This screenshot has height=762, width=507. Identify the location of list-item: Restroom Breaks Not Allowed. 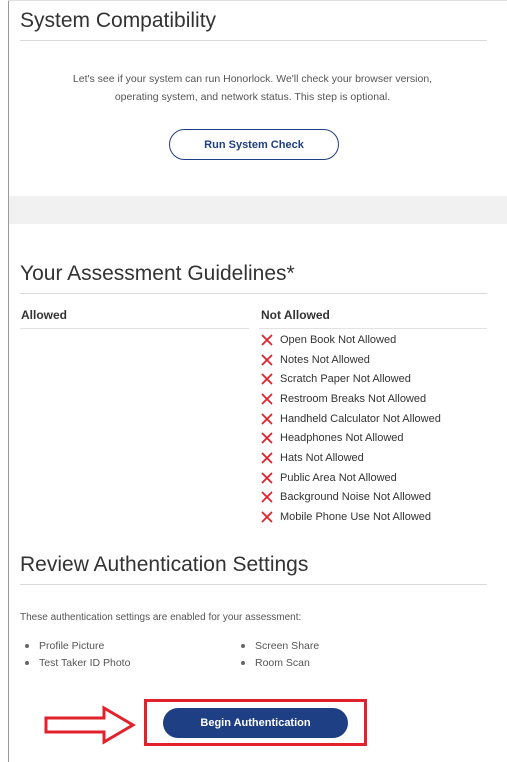
(351, 399).